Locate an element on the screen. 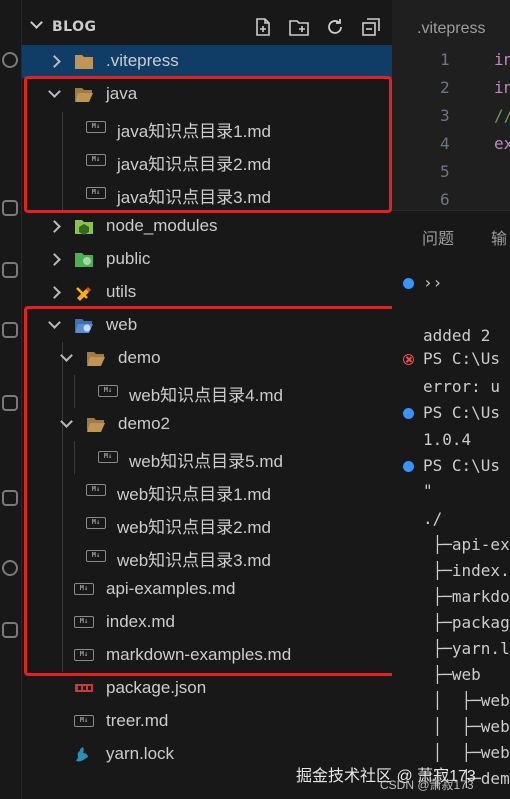  line-number: 2 is located at coordinates (445, 87).